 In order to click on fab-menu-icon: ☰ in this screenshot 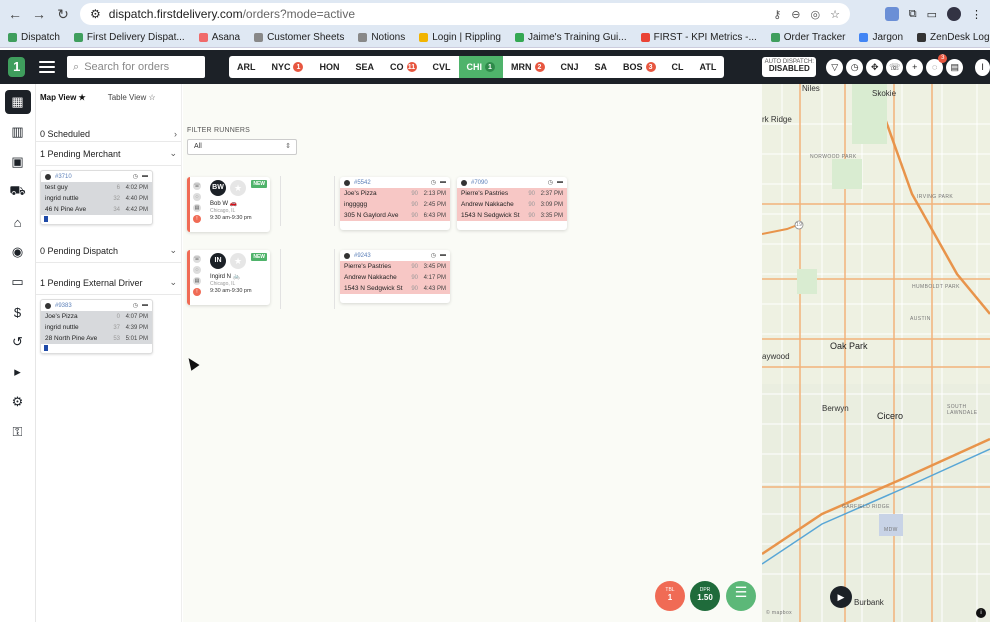, I will do `click(741, 596)`.